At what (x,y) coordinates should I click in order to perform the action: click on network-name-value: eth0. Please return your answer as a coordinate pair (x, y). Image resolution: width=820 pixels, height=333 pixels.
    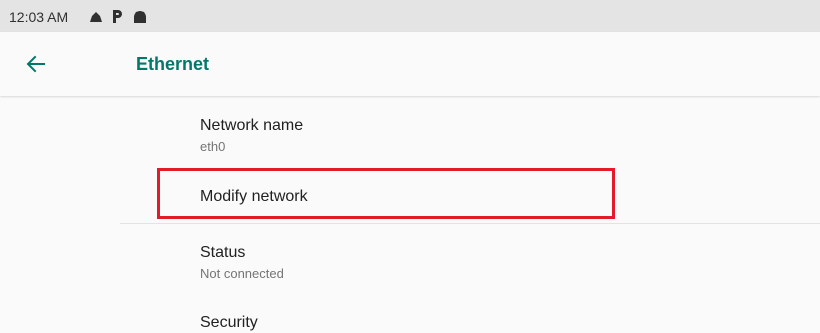
    Looking at the image, I should click on (213, 146).